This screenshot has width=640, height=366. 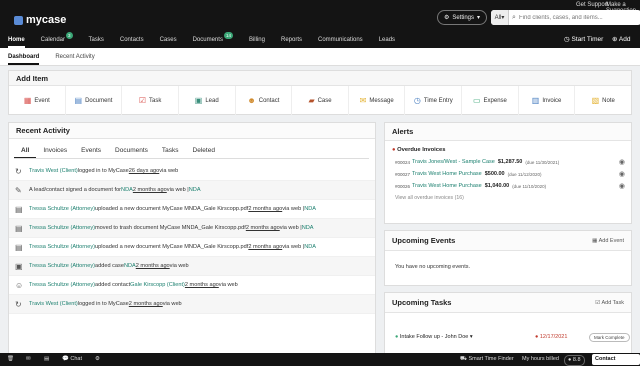 I want to click on add-task-link: ☑ Add Task, so click(x=609, y=303).